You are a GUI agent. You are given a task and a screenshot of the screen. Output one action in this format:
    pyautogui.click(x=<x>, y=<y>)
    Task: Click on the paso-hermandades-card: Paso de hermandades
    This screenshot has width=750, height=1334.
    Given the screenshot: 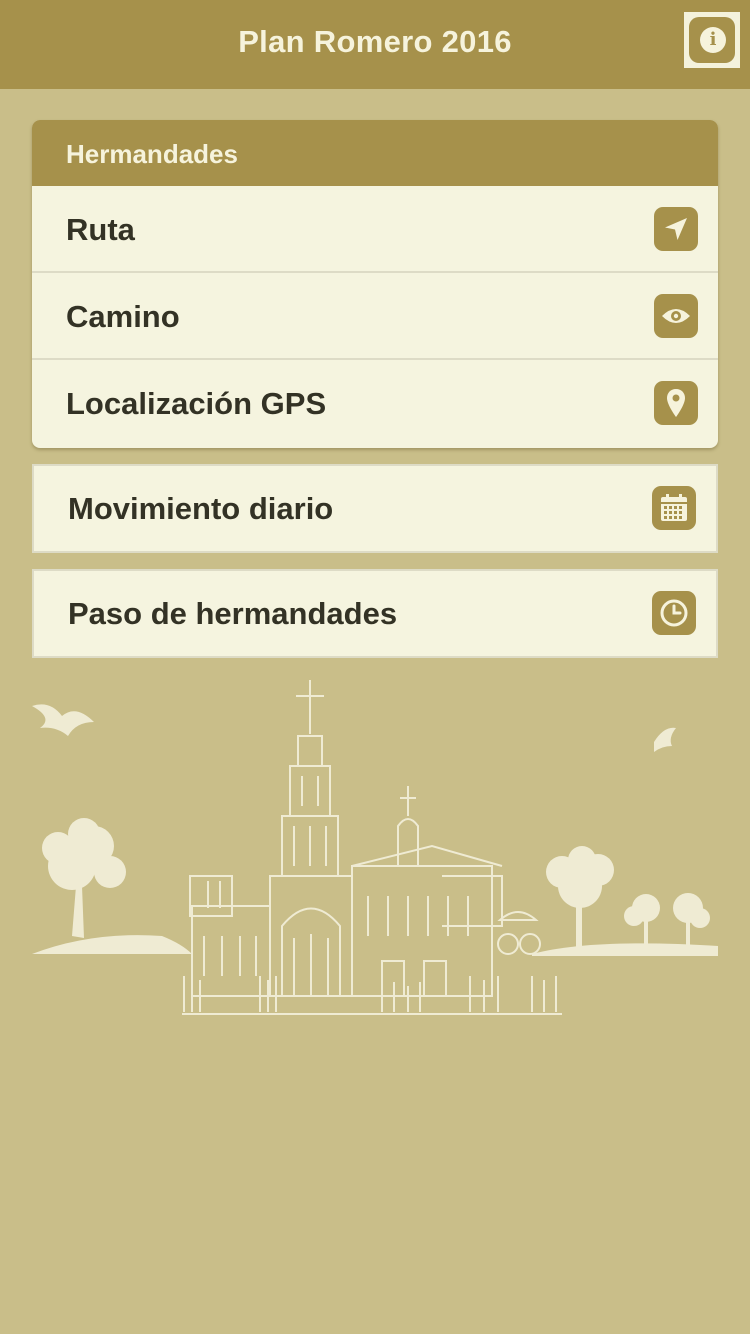 What is the action you would take?
    pyautogui.click(x=375, y=613)
    